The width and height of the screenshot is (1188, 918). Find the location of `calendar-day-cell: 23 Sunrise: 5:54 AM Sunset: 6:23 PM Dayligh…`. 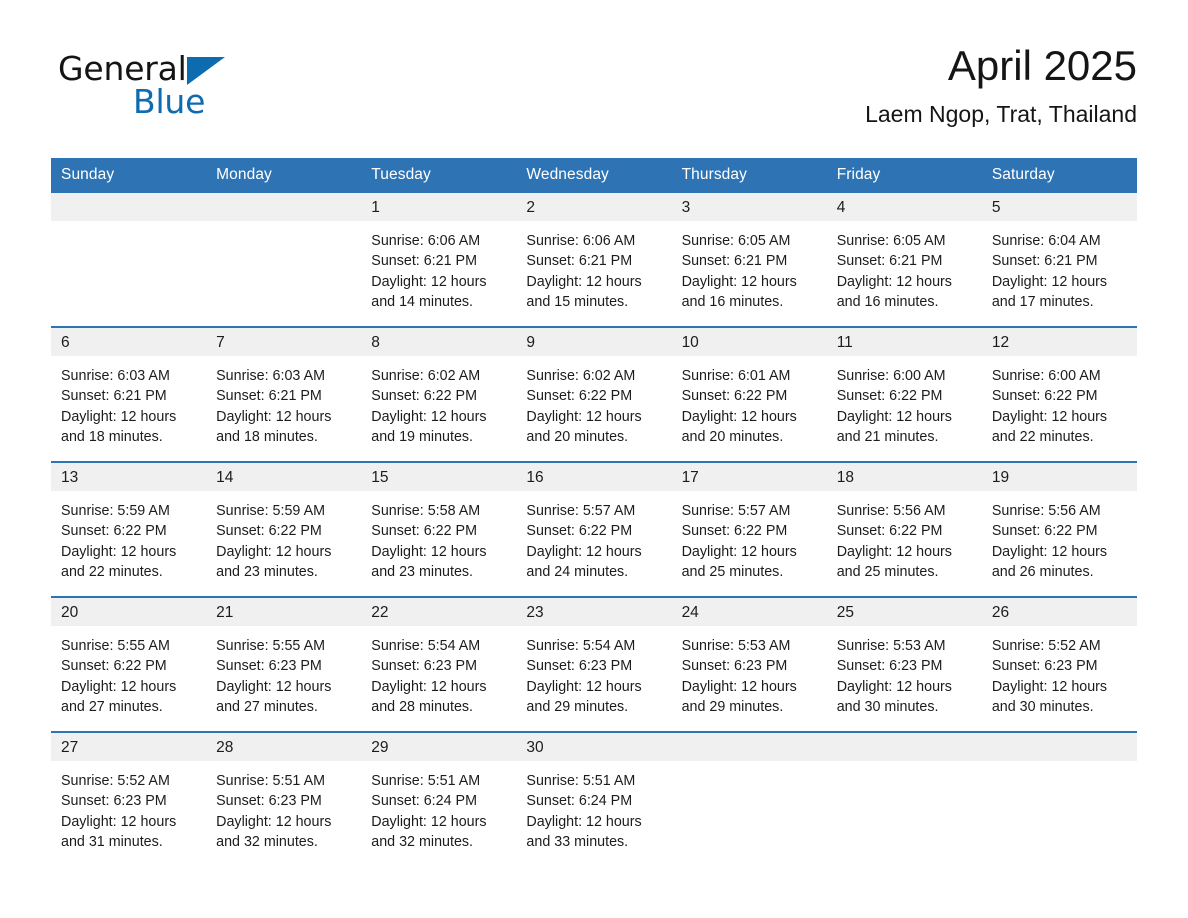

calendar-day-cell: 23 Sunrise: 5:54 AM Sunset: 6:23 PM Dayligh… is located at coordinates (594, 664).